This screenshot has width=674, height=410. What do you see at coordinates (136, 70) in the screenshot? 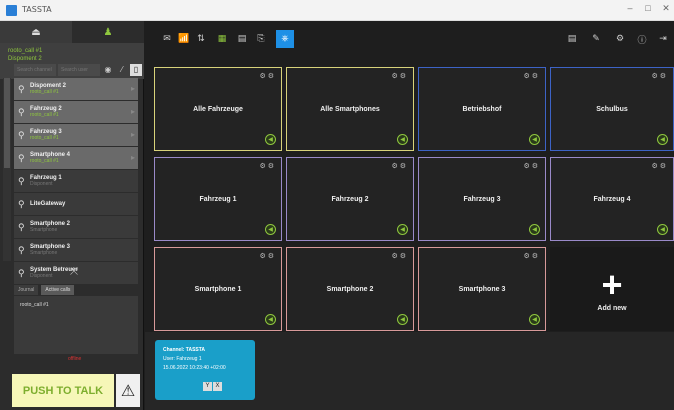
I see `sort-icon: ▯` at bounding box center [136, 70].